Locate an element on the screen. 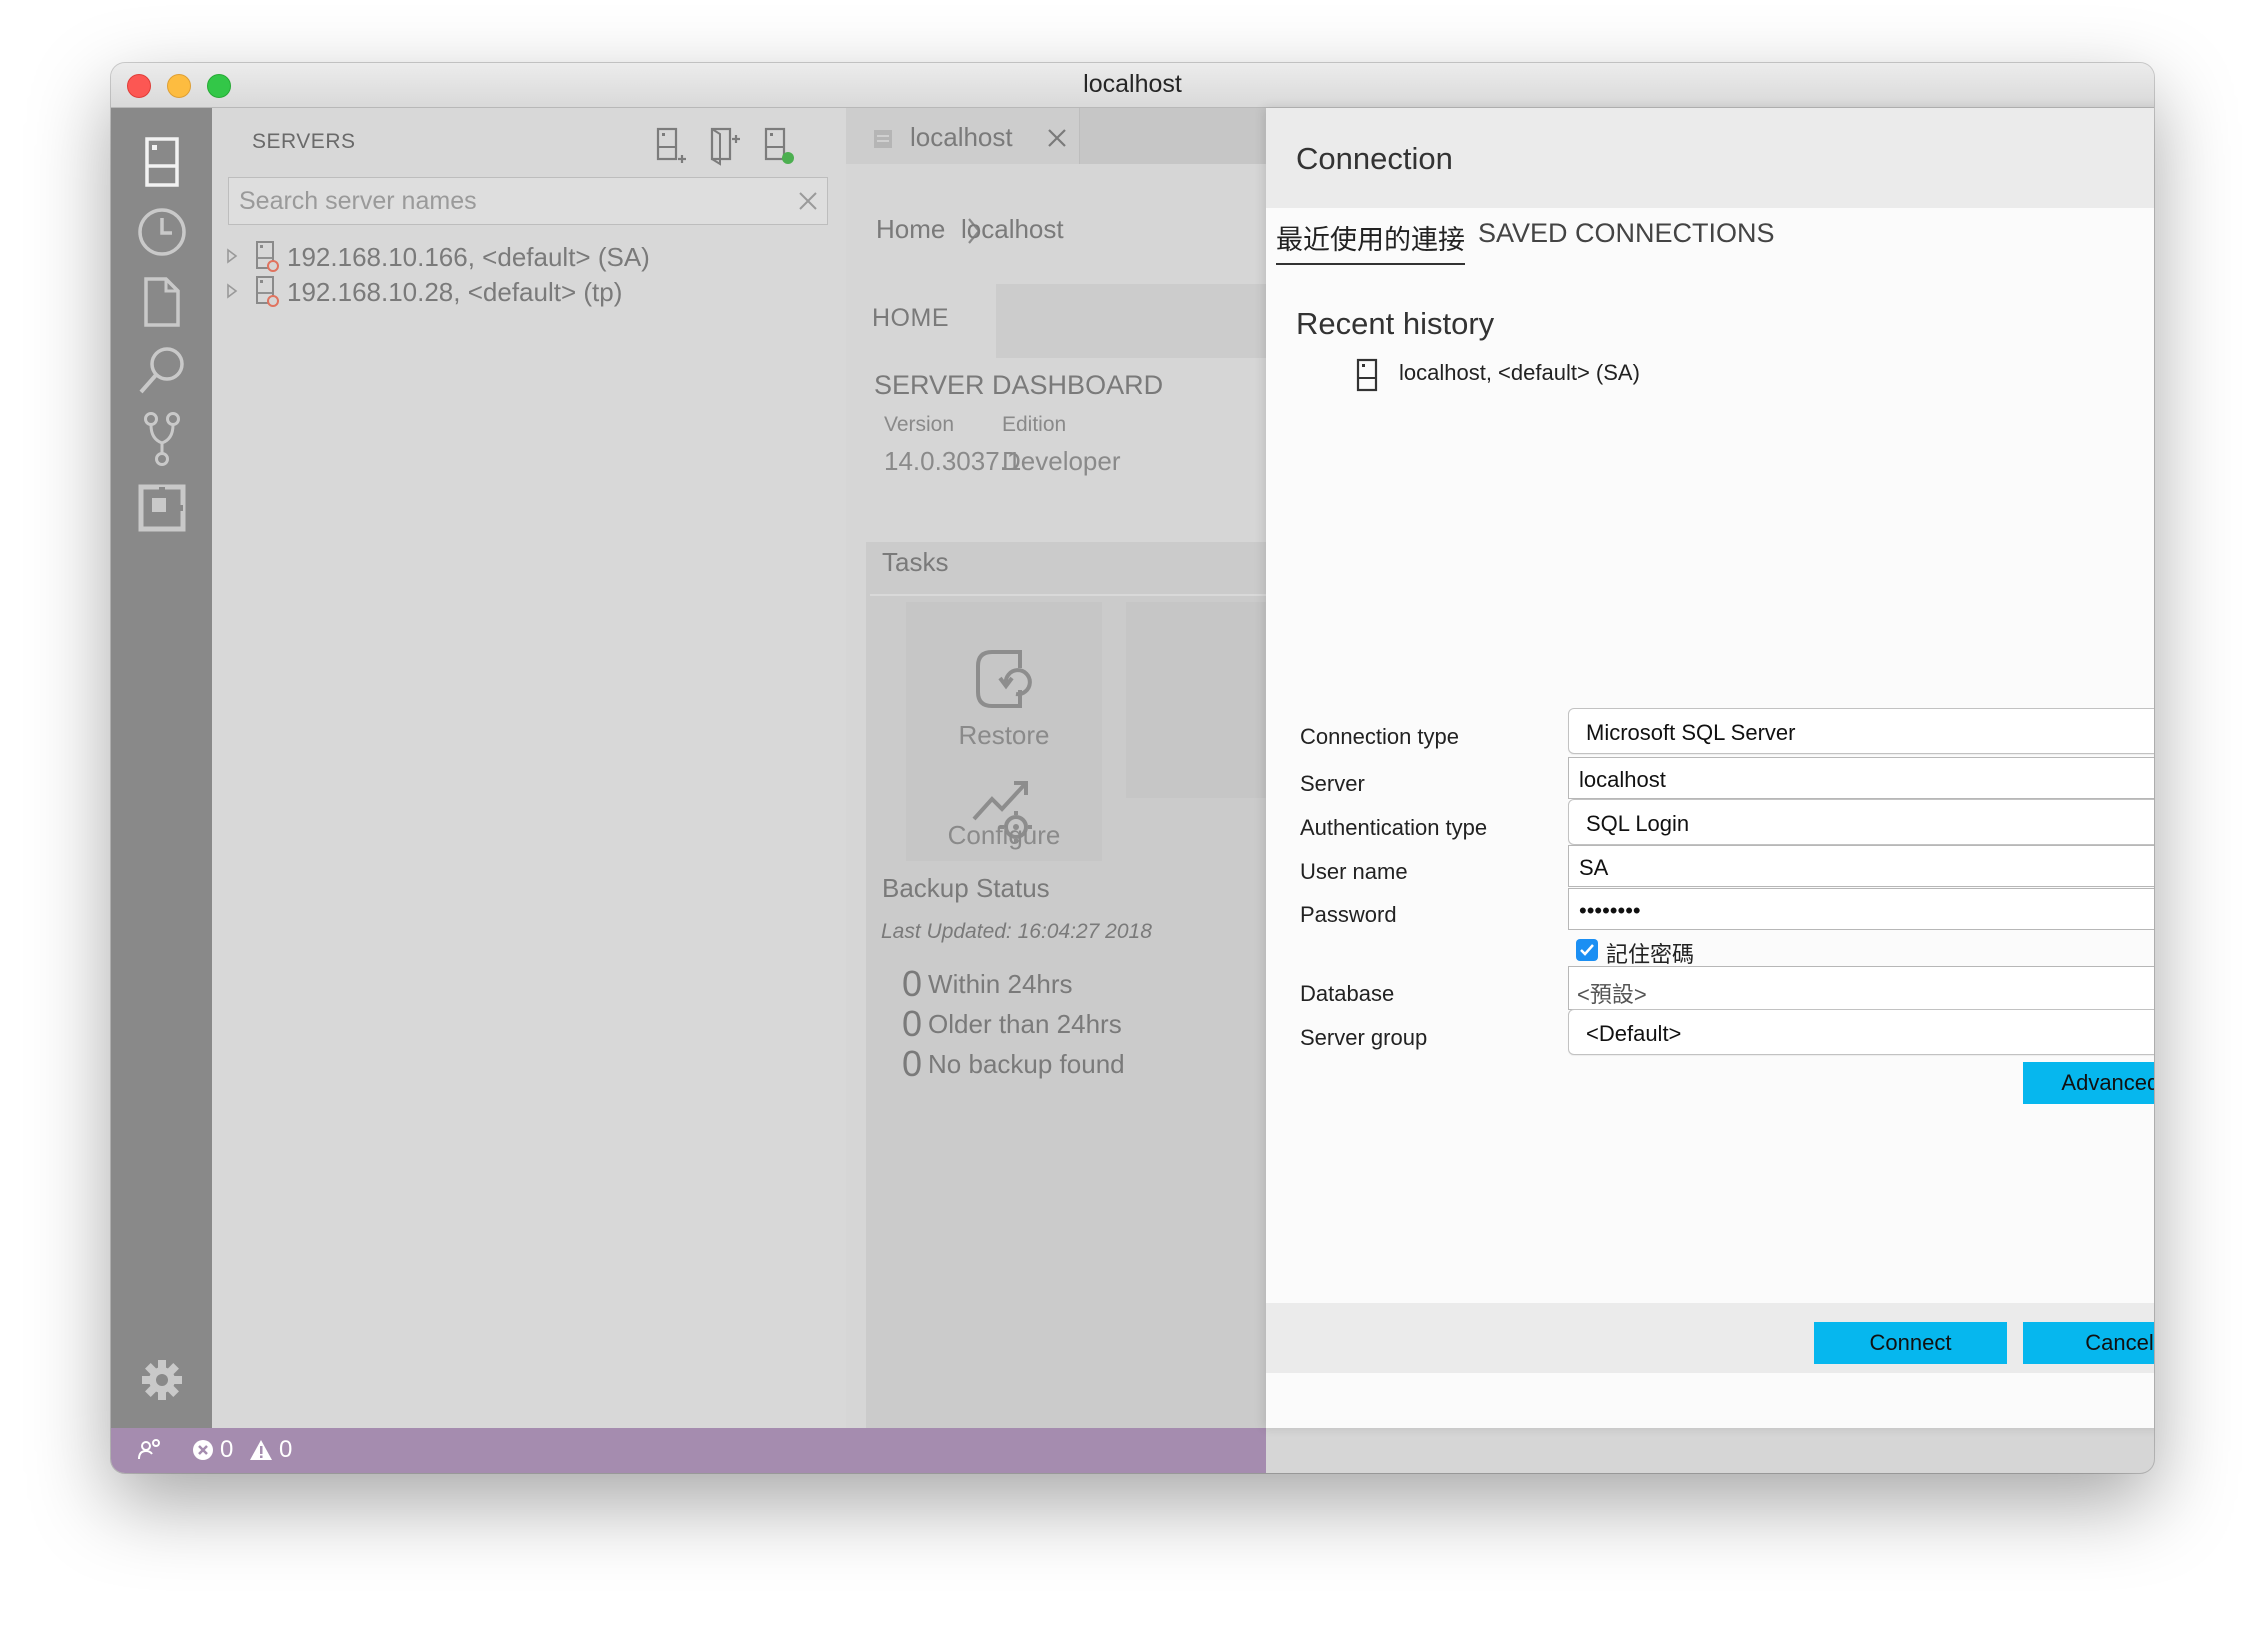 Image resolution: width=2266 pixels, height=1632 pixels. new-server-group-icon is located at coordinates (726, 146).